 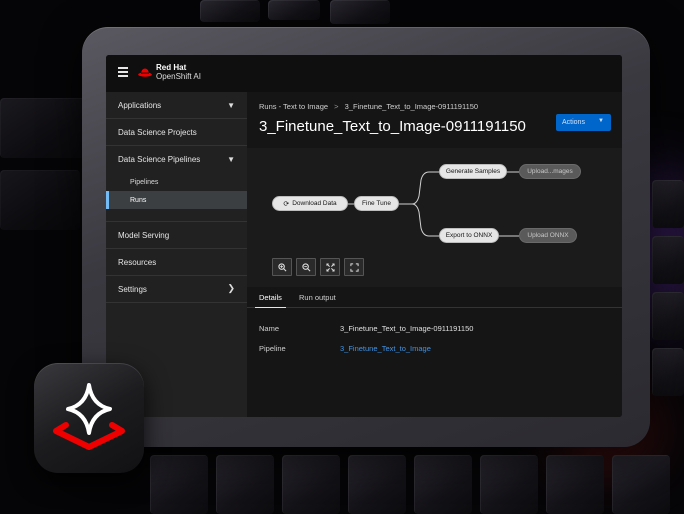 I want to click on sidebar-divider, so click(x=176, y=215).